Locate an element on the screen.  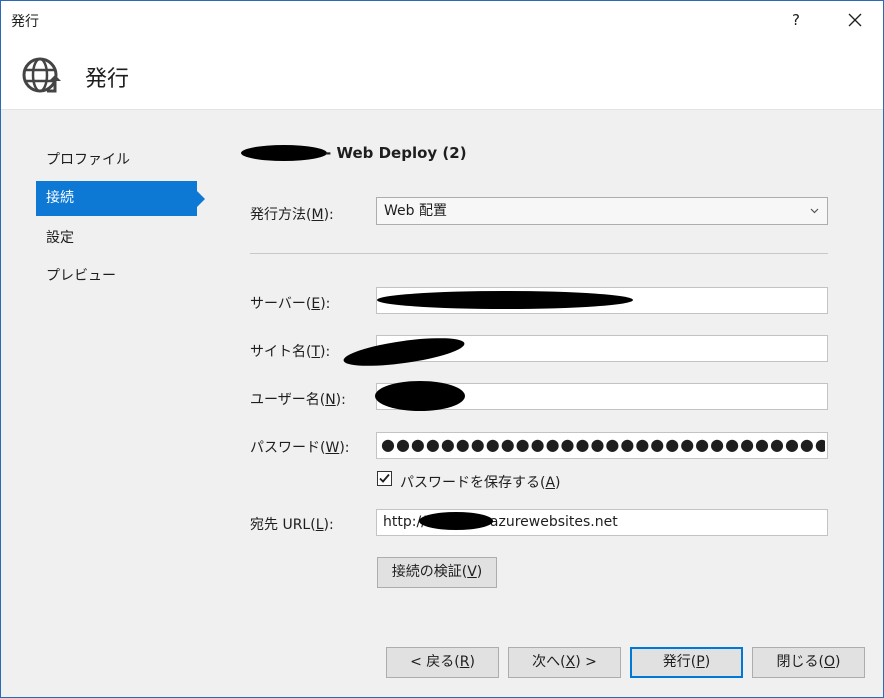
nav-item-label: 接続 is located at coordinates (60, 198).